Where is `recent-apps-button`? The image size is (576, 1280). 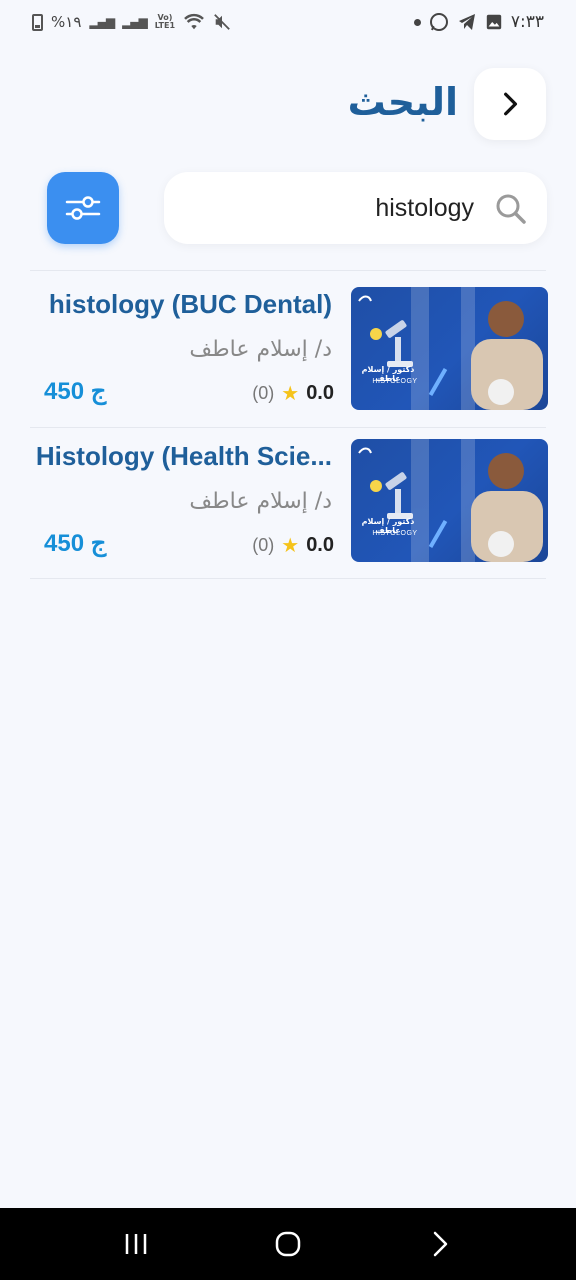 recent-apps-button is located at coordinates (136, 1244).